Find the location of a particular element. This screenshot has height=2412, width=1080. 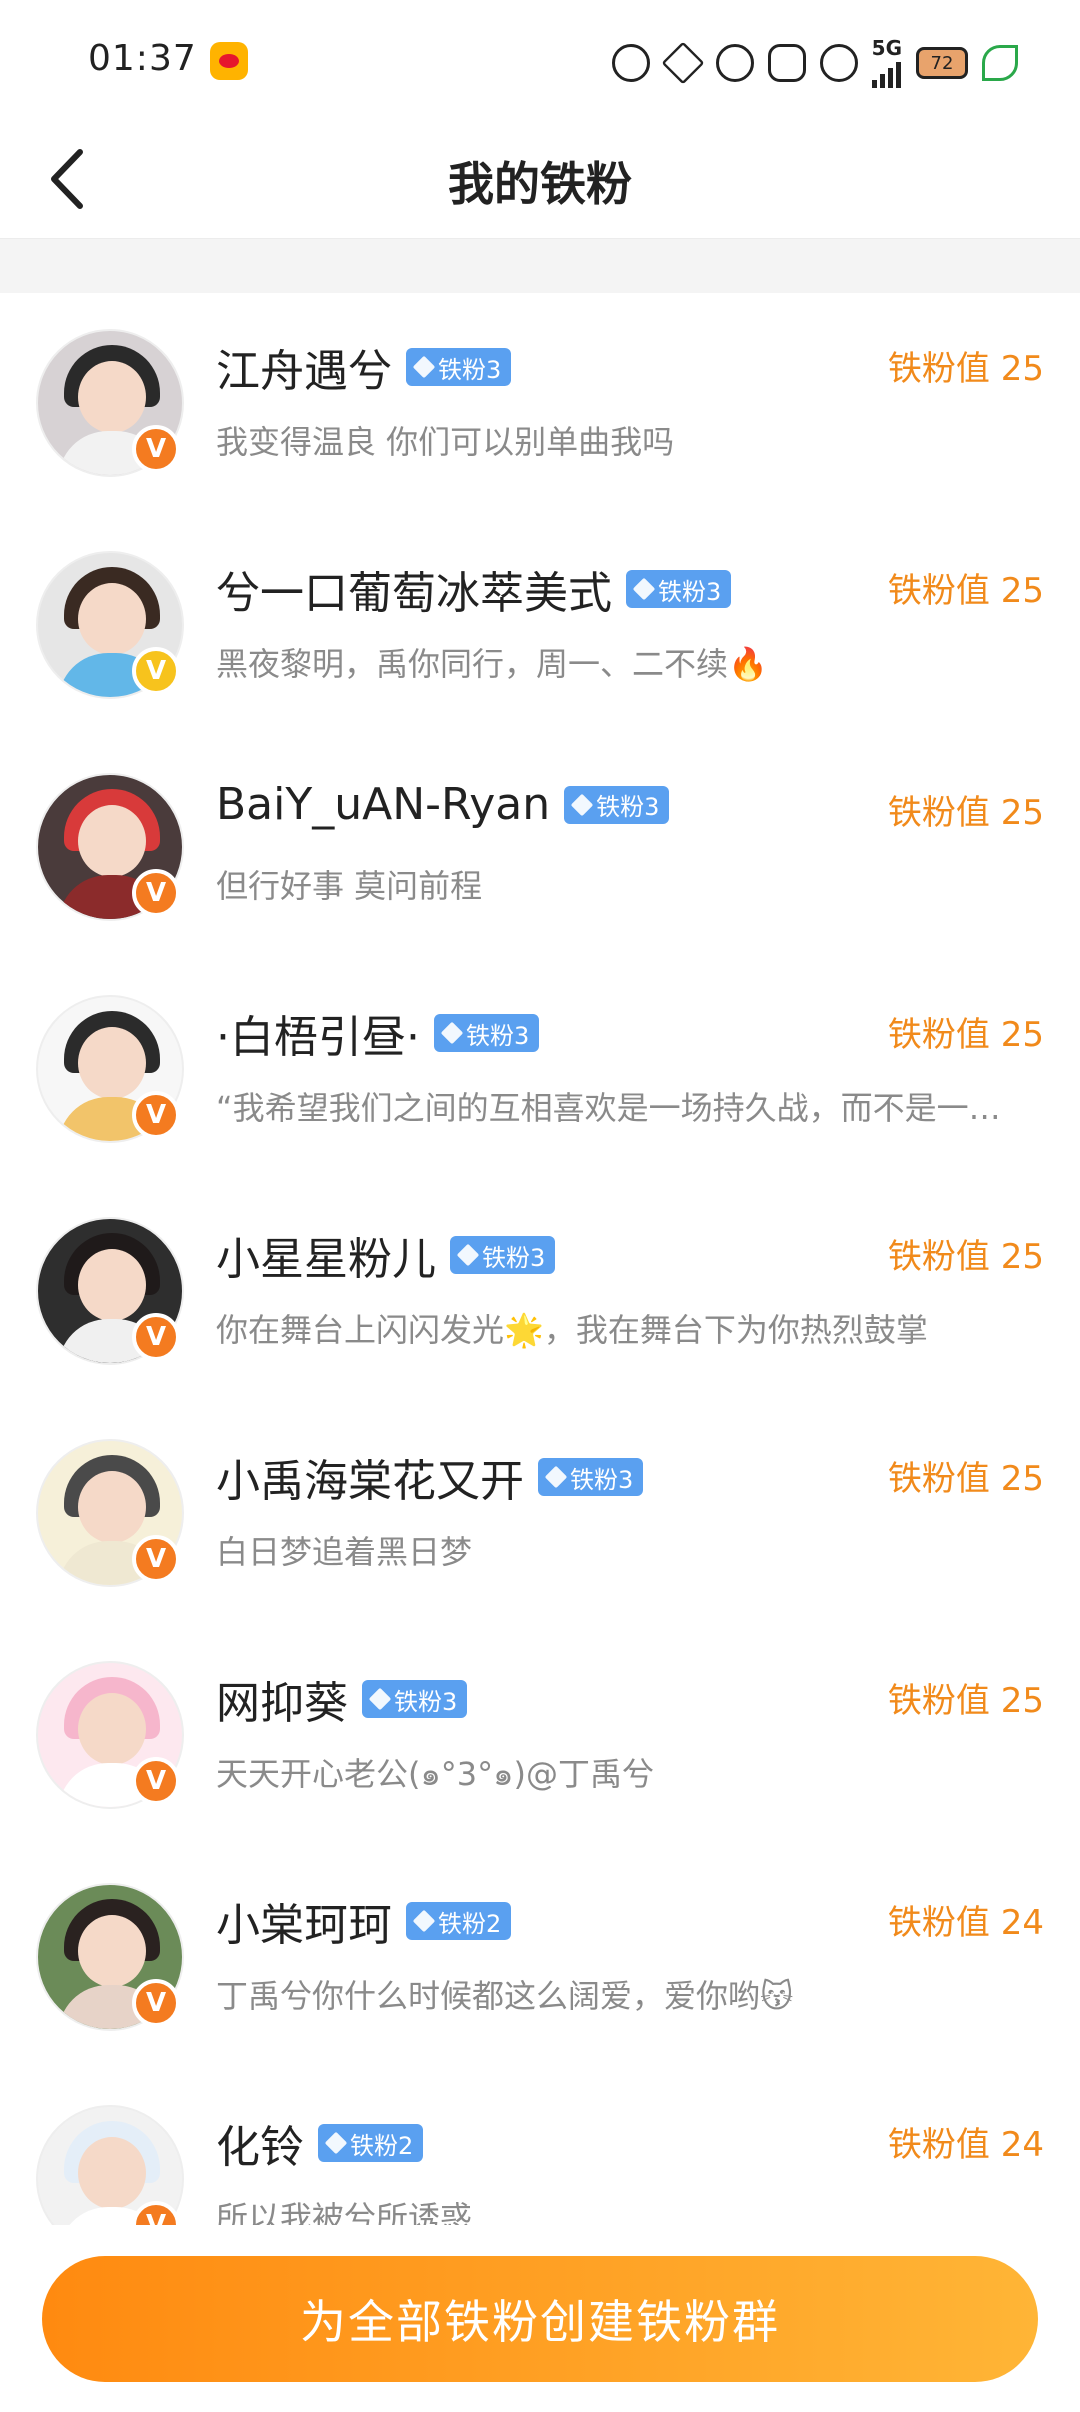

signal-icon: 5G is located at coordinates (886, 62).